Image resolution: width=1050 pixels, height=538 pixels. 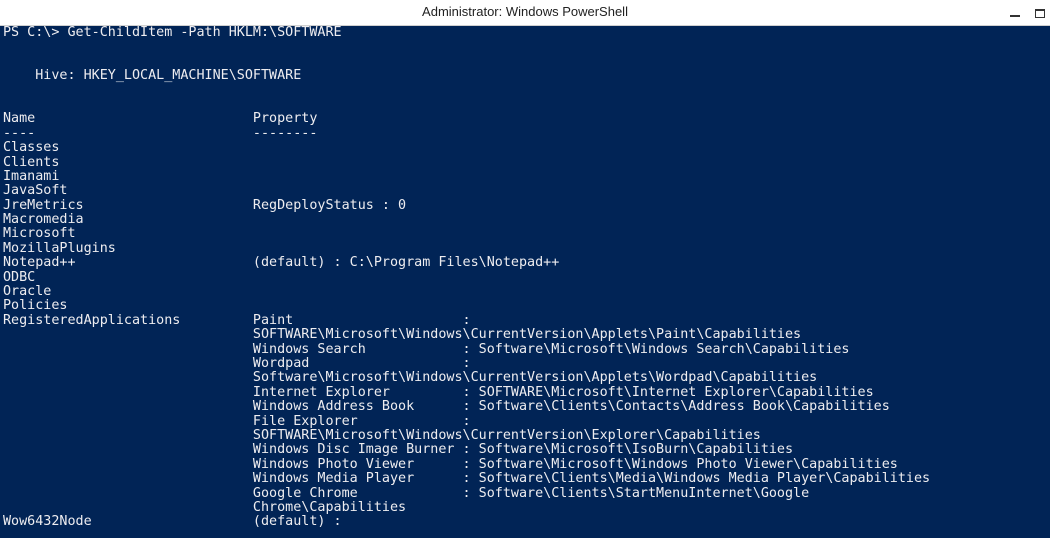 I want to click on minimize-icon, so click(x=1015, y=16).